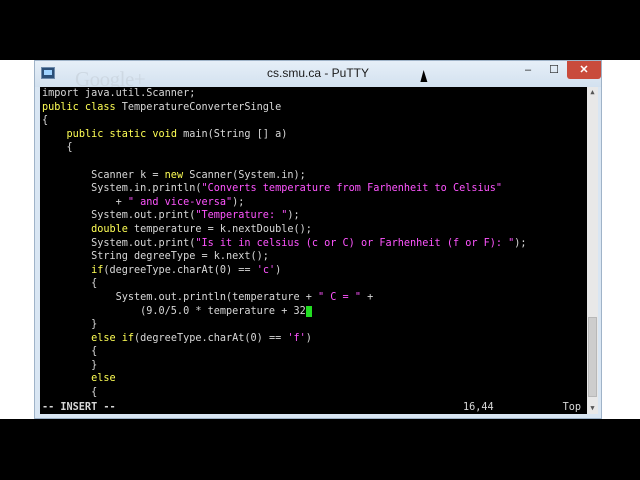  Describe the element at coordinates (180, 202) in the screenshot. I see `code-token: " and vice-versa"` at that location.